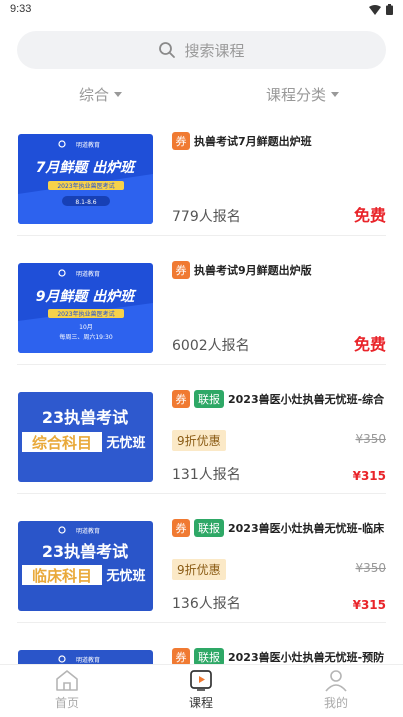 This screenshot has width=403, height=717. Describe the element at coordinates (335, 703) in the screenshot. I see `tab-mine-label: 我的` at that location.